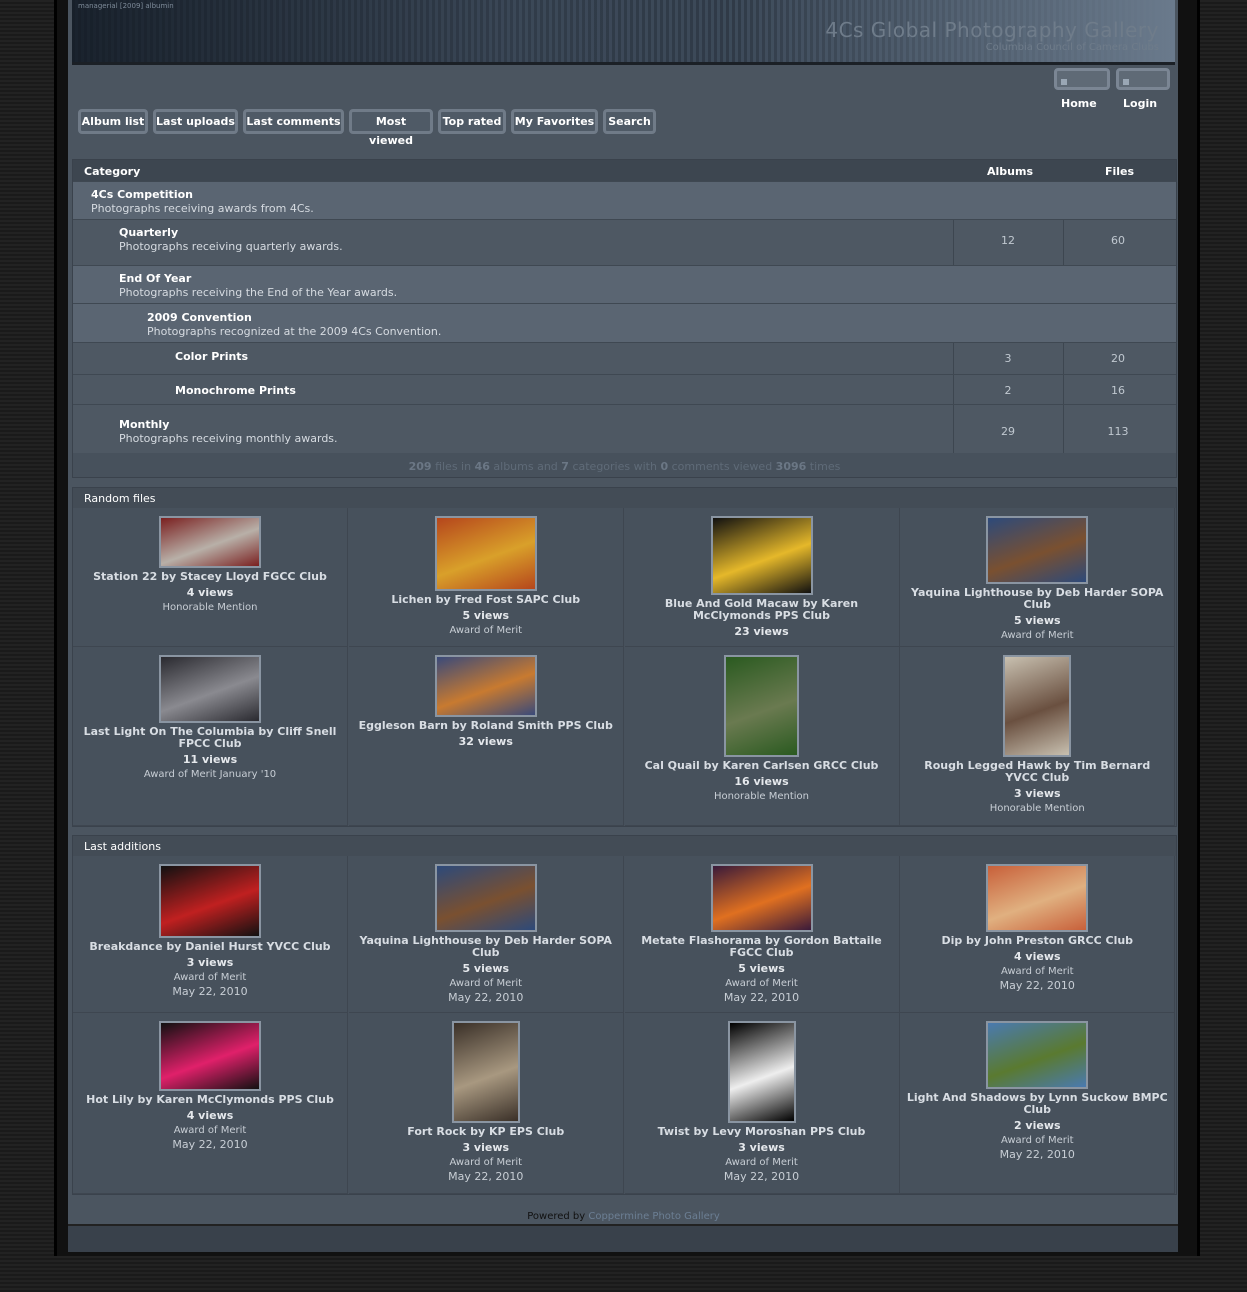 The image size is (1247, 1292). What do you see at coordinates (1140, 103) in the screenshot?
I see `login-label: Login` at bounding box center [1140, 103].